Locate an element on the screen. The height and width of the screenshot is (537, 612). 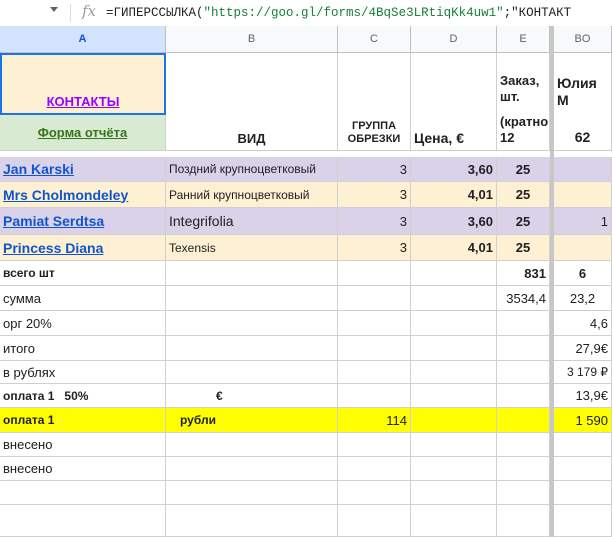
total-label: всего шт is located at coordinates (83, 273).